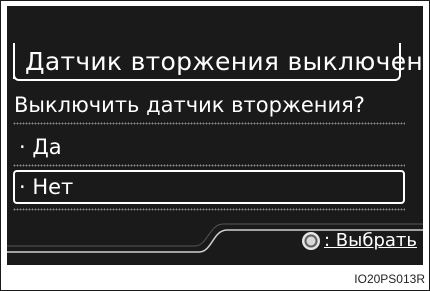  What do you see at coordinates (189, 105) in the screenshot?
I see `question-text: Выключить датчик вторжения?` at bounding box center [189, 105].